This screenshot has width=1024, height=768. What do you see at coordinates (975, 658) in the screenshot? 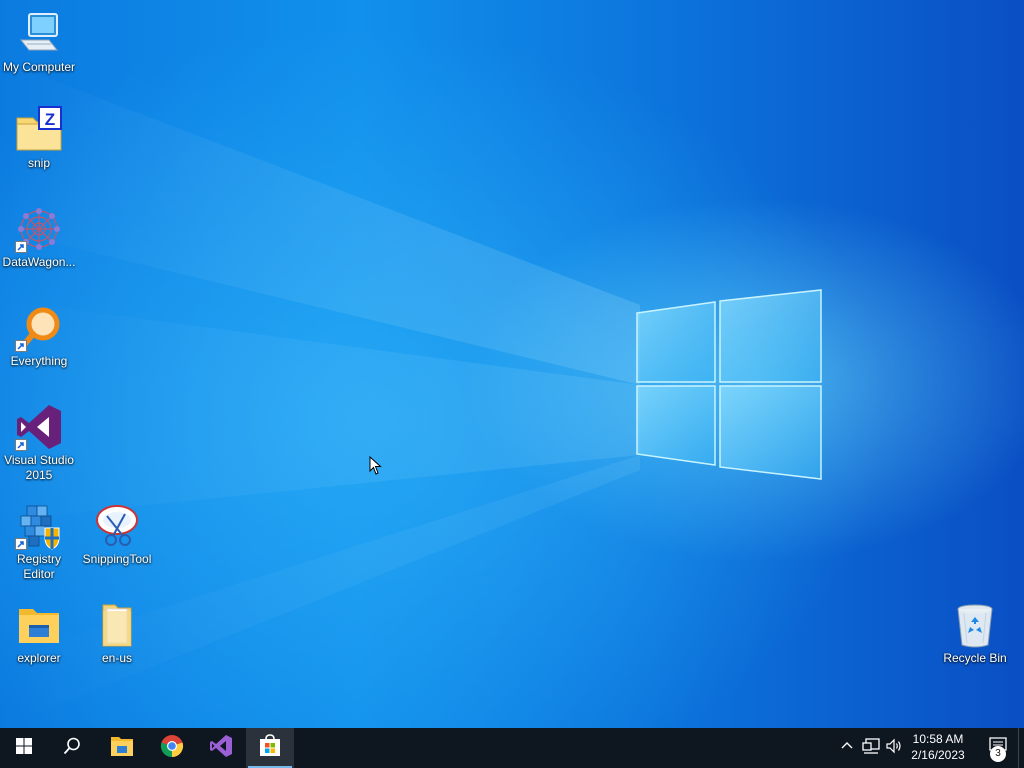
I see `desktop-icon-label: Recycle Bin` at bounding box center [975, 658].